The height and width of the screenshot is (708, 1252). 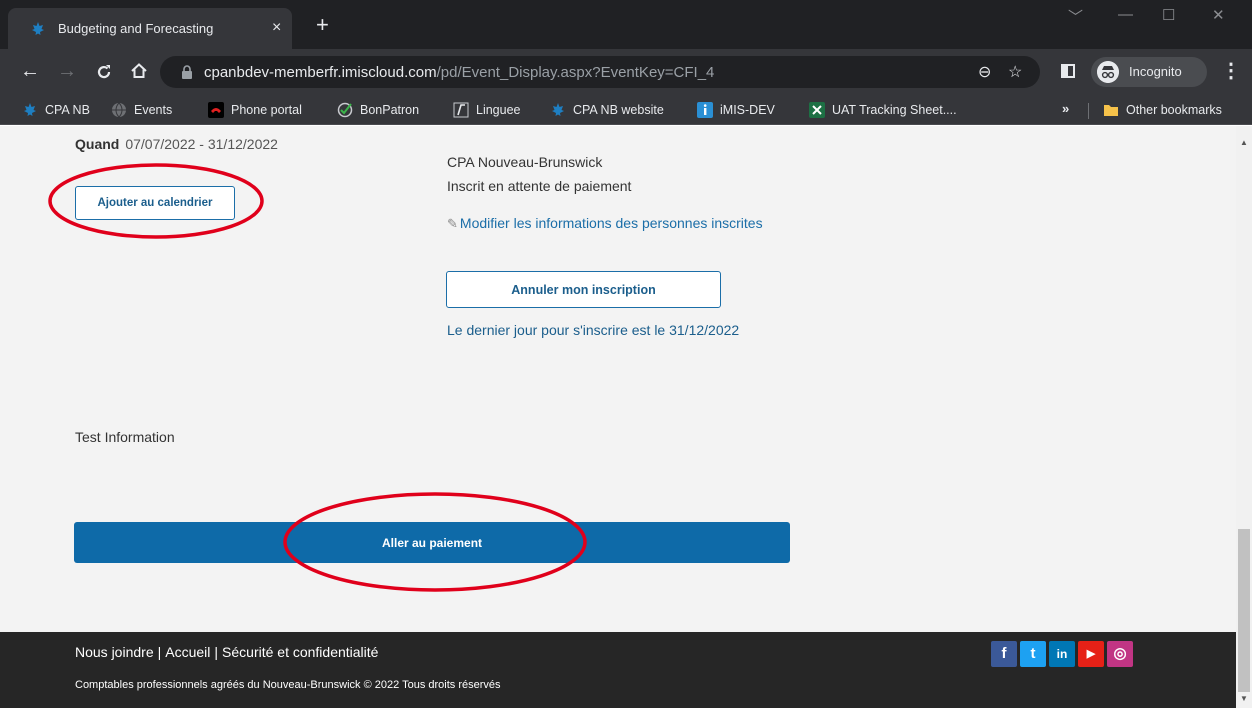 I want to click on pencil-icon: ✎, so click(x=452, y=223).